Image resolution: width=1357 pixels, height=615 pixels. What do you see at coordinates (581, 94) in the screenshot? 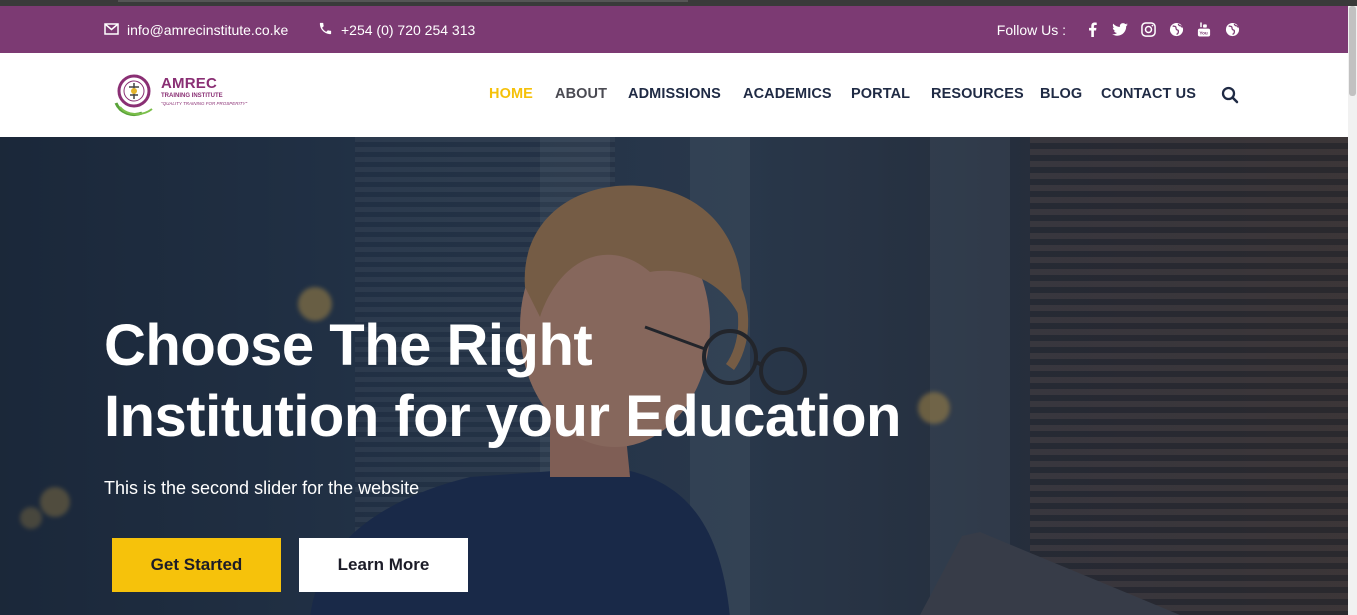
I see `nav-about: ABOUT` at bounding box center [581, 94].